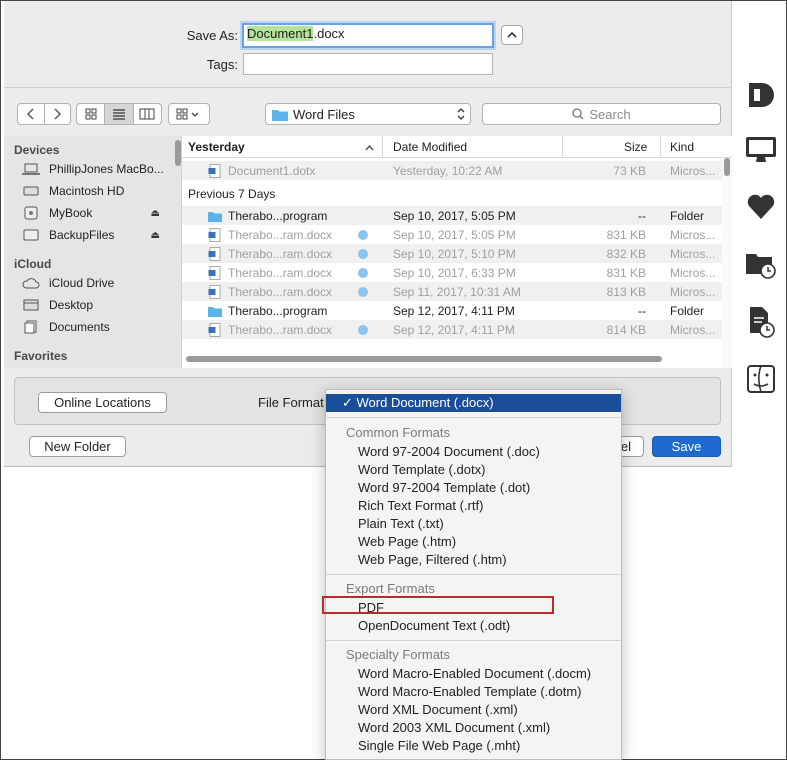  What do you see at coordinates (473, 451) in the screenshot?
I see `menu-item-doc: Word 97-2004 Document (.doc)` at bounding box center [473, 451].